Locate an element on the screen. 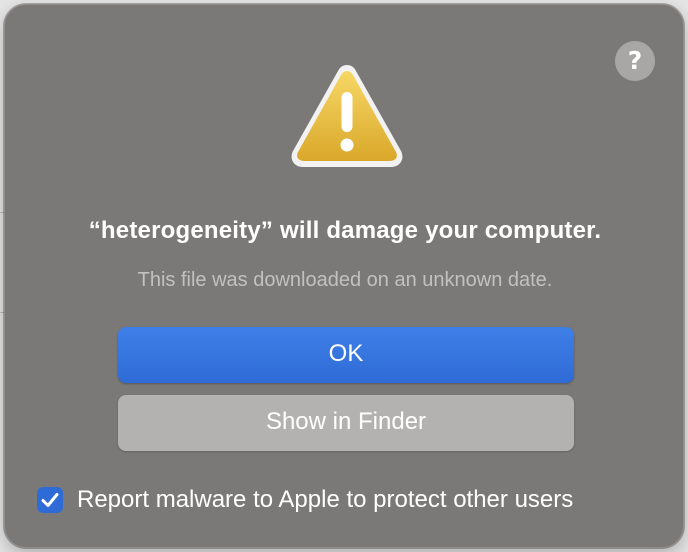  warning-triangle-icon is located at coordinates (347, 116).